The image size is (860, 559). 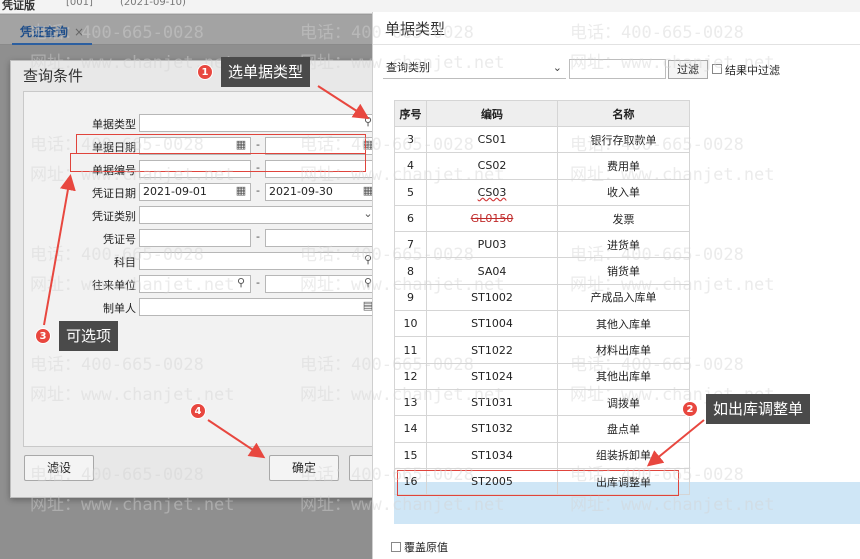 What do you see at coordinates (89, 336) in the screenshot?
I see `tip-optional: 可选项` at bounding box center [89, 336].